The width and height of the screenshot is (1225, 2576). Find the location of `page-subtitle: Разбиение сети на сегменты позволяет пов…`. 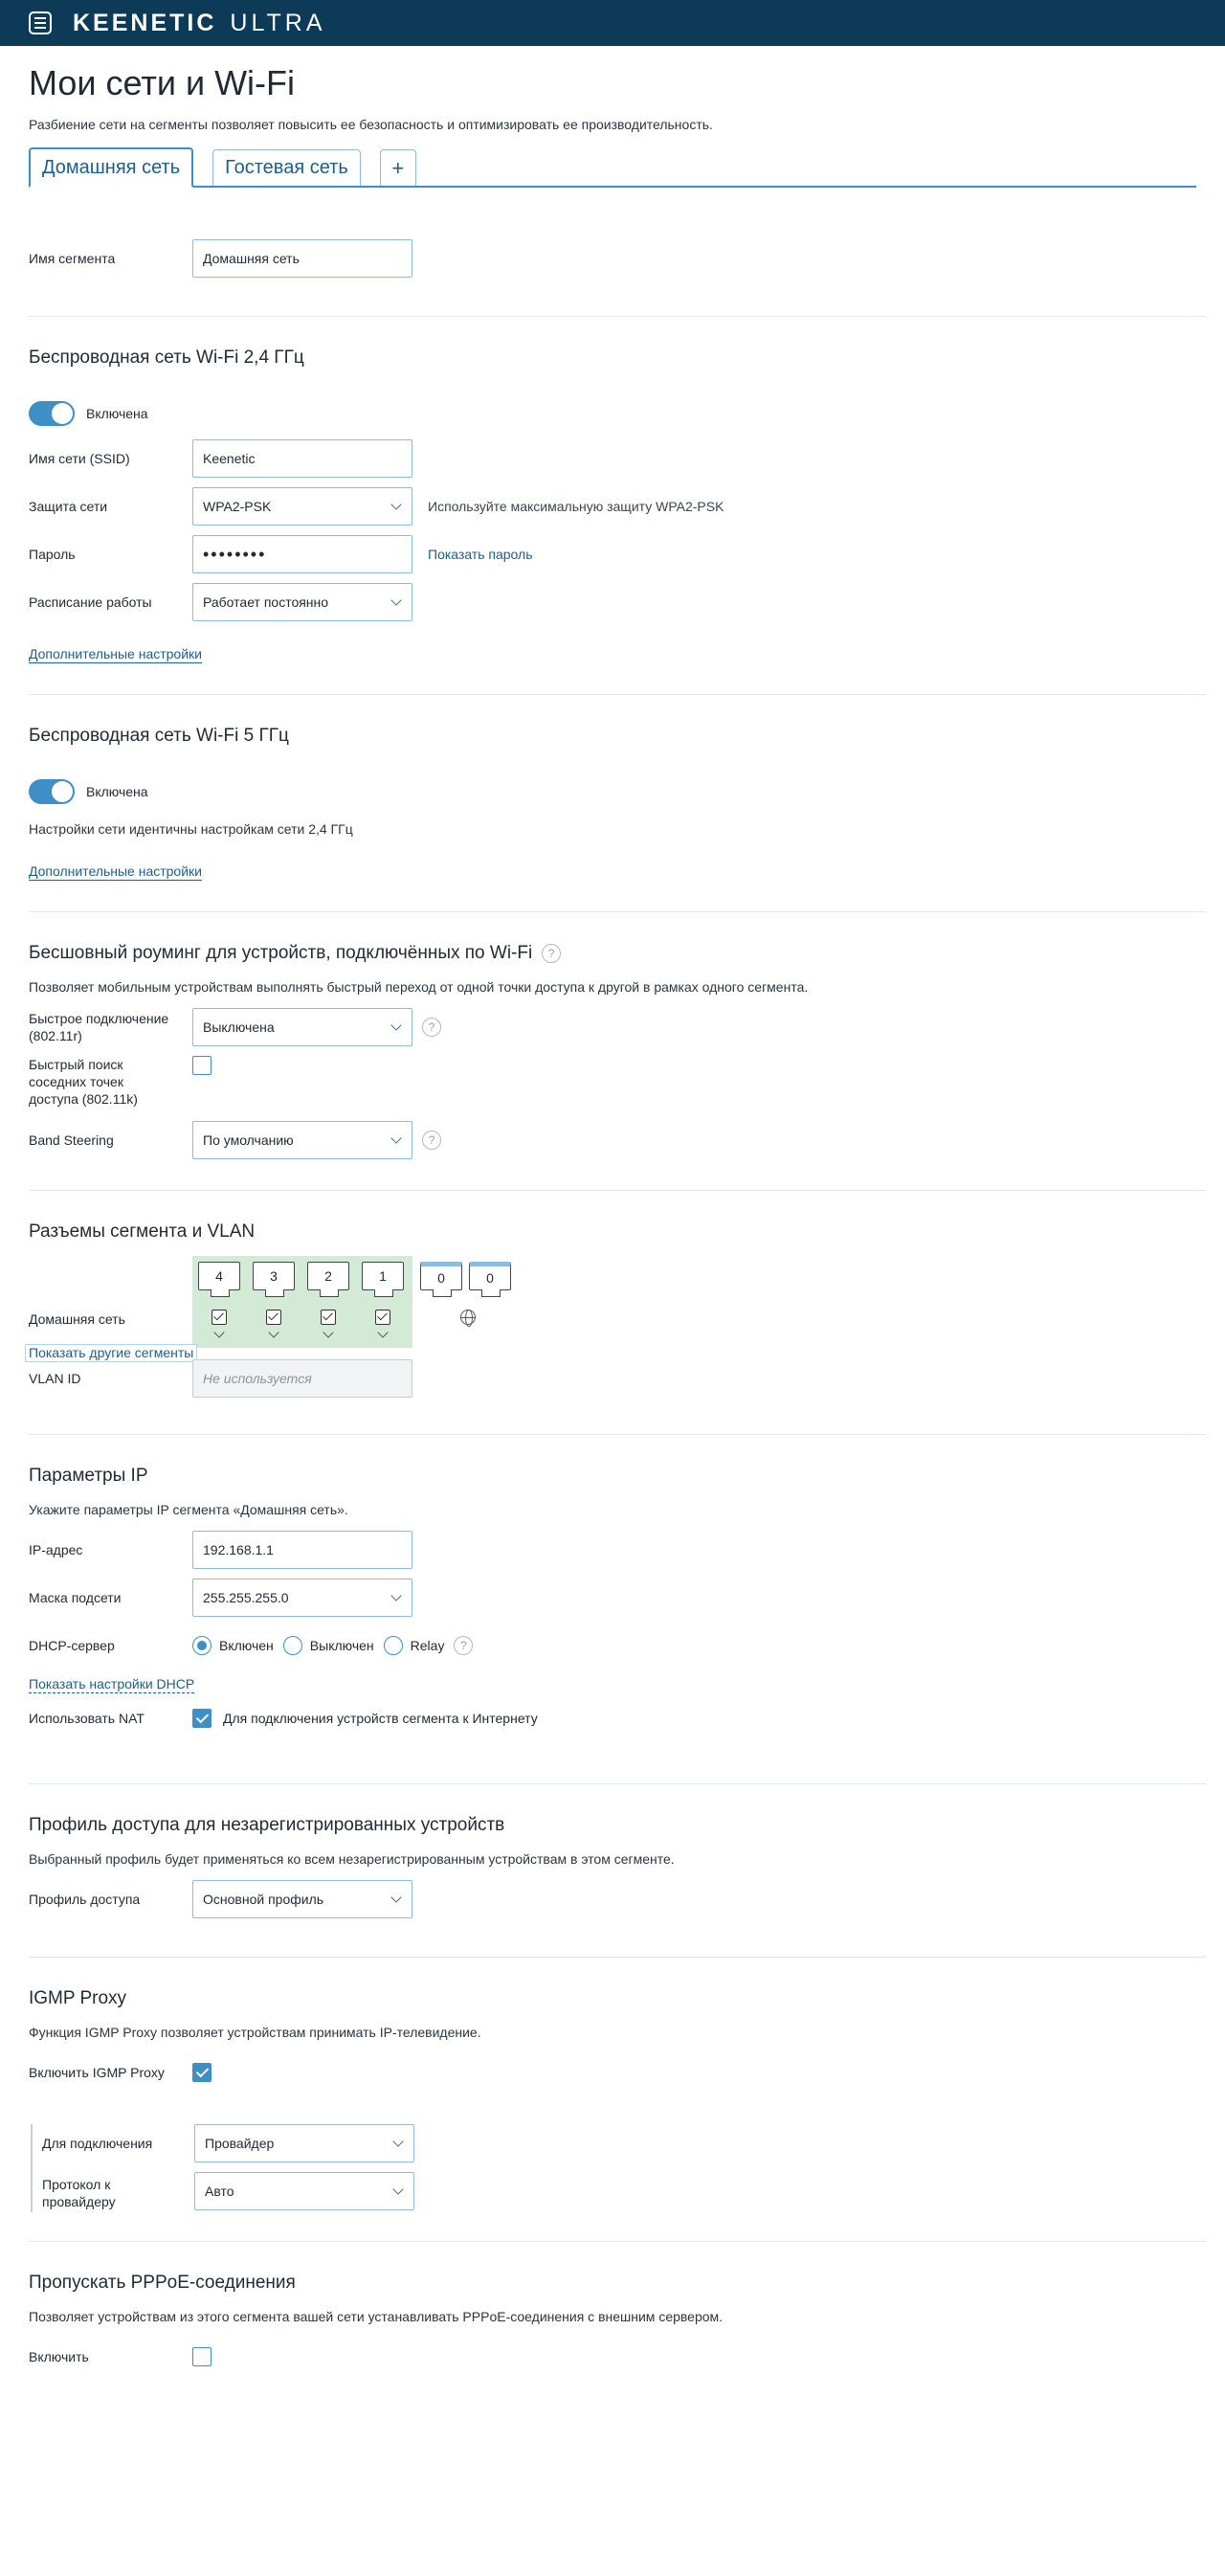

page-subtitle: Разбиение сети на сегменты позволяет пов… is located at coordinates (371, 125).